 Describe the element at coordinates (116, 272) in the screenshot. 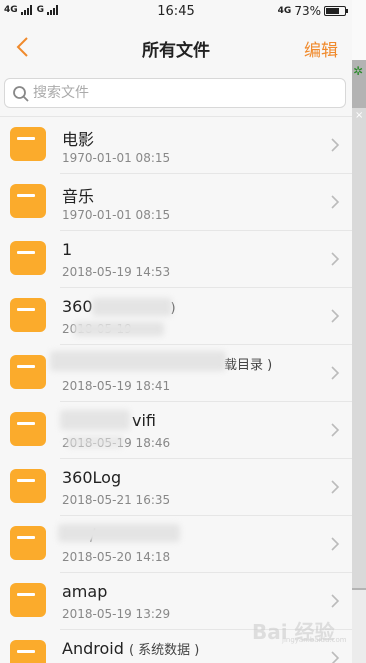

I see `file-date: 2018-05-19 14:53` at that location.